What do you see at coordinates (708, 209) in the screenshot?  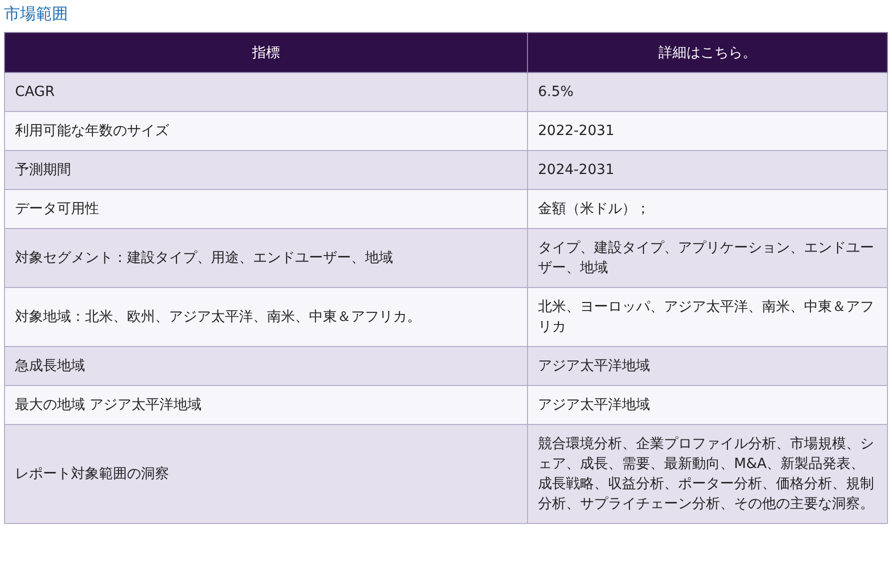 I see `table-cell: 金額（米ドル）；` at bounding box center [708, 209].